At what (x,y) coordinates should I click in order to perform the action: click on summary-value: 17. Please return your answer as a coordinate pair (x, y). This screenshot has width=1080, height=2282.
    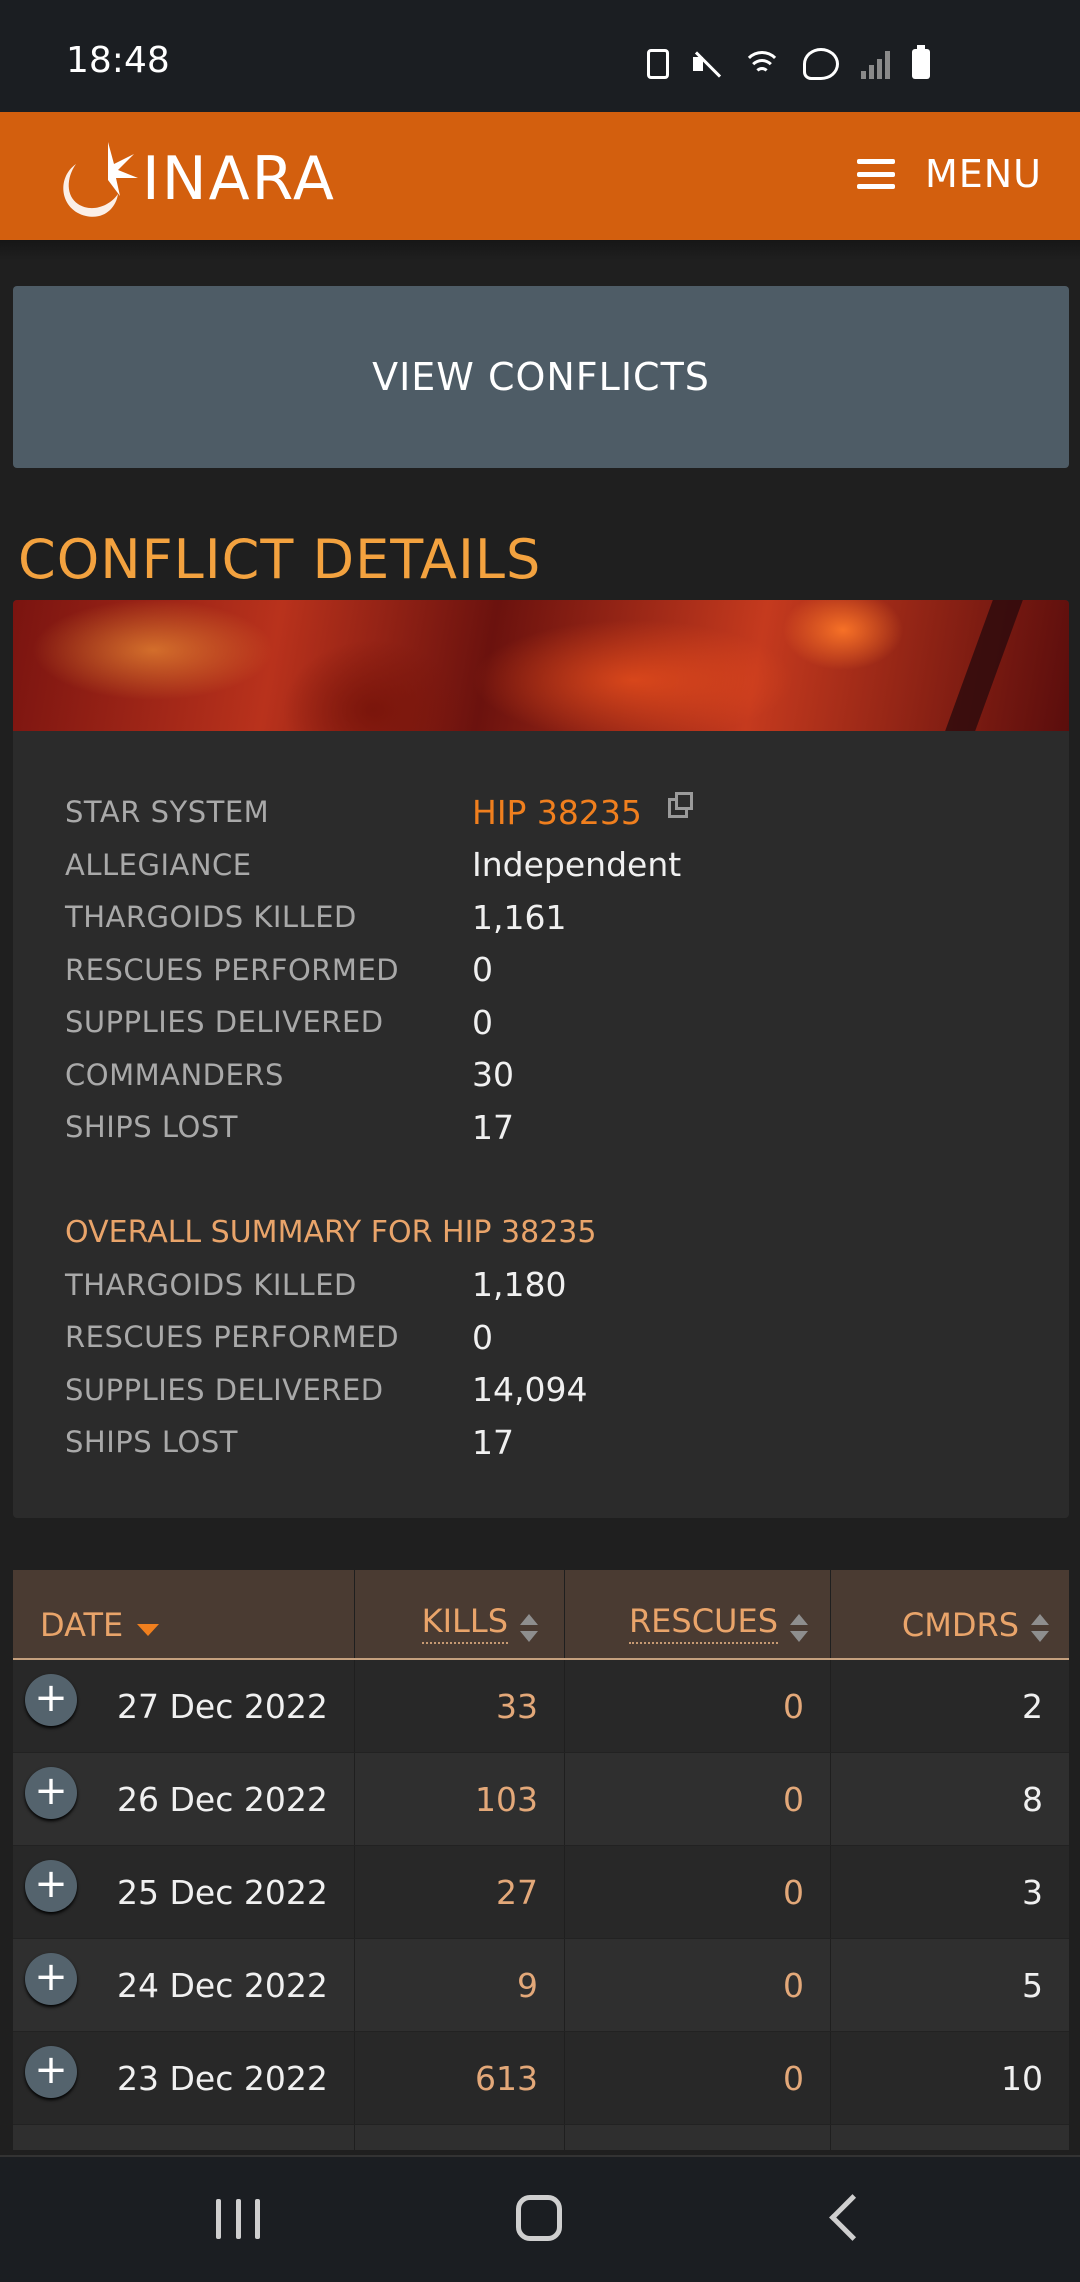
    Looking at the image, I should click on (493, 1442).